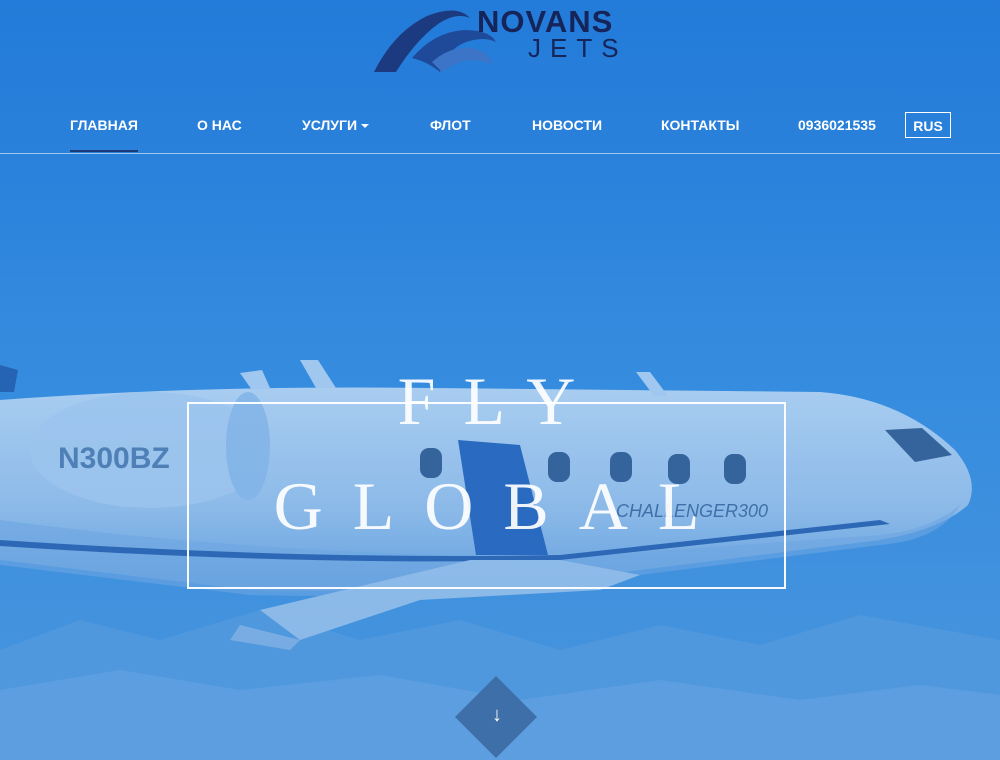 Image resolution: width=1000 pixels, height=760 pixels. Describe the element at coordinates (450, 125) in the screenshot. I see `nav-item-fleet: ФЛОТ` at that location.